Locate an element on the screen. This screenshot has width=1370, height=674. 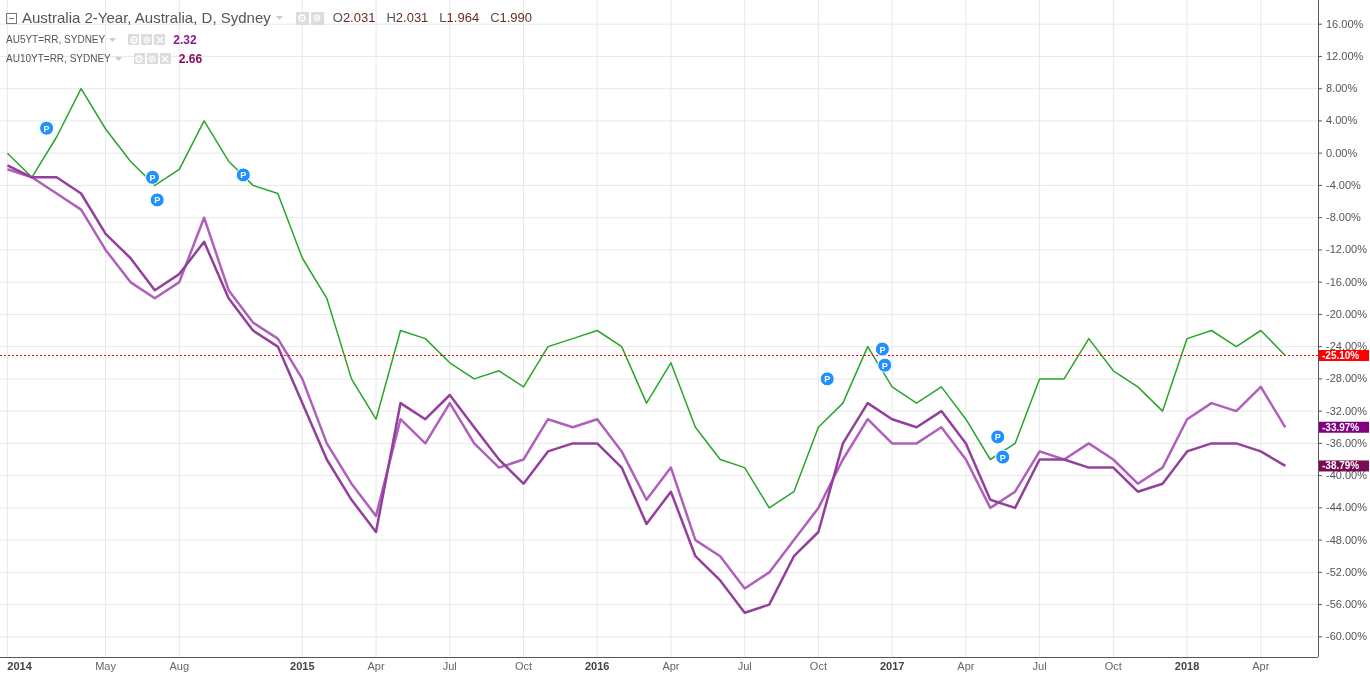
series-value: 2.66 is located at coordinates (190, 59).